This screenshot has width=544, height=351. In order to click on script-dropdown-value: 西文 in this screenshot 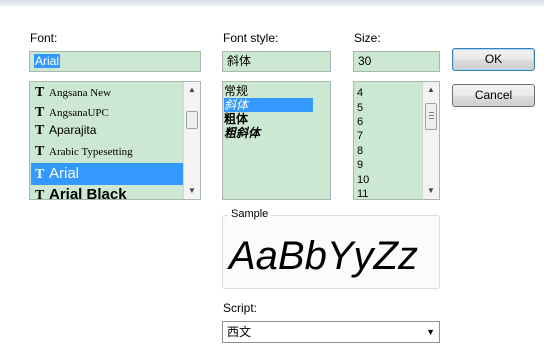, I will do `click(239, 332)`.